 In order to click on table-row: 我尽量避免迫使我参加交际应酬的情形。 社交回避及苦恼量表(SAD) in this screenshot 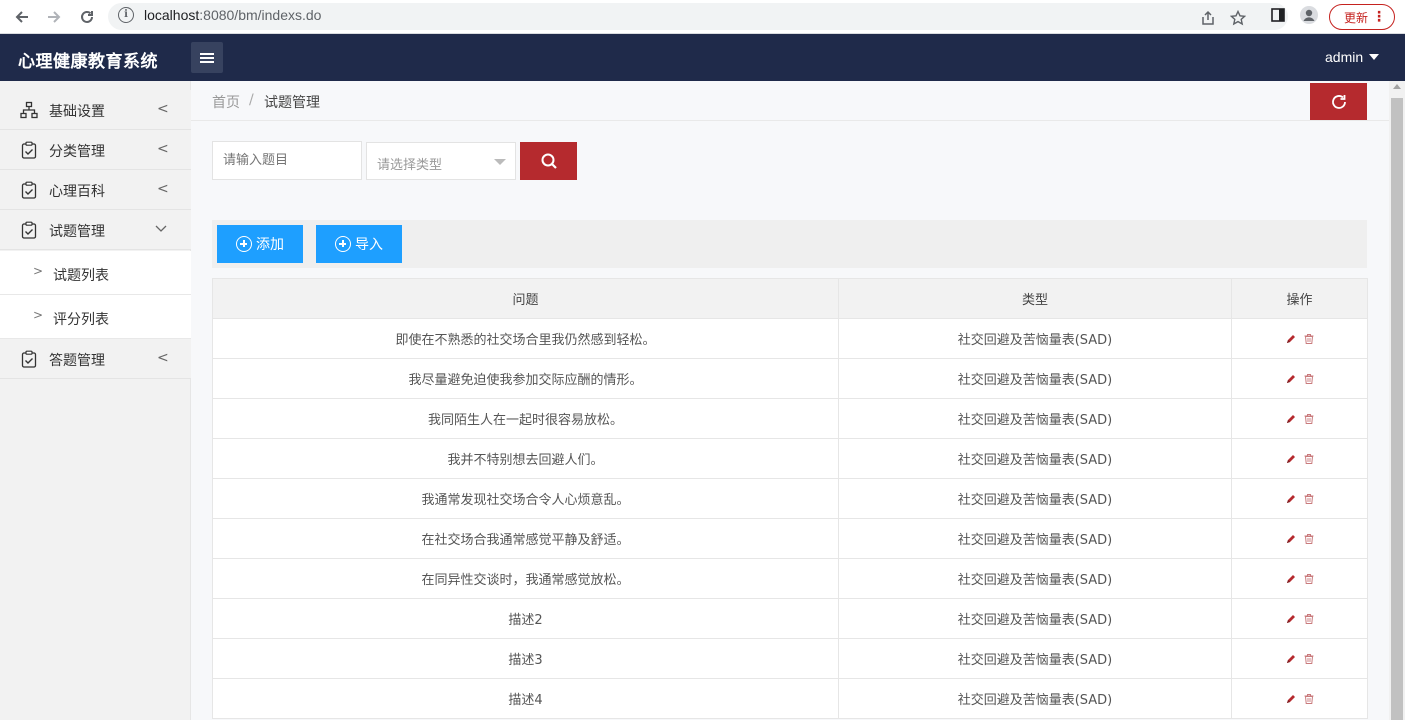, I will do `click(790, 378)`.